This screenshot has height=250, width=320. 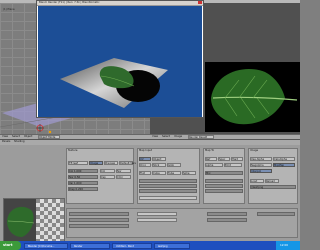 I want to click on map-to-col-toggle: Col, so click(x=107, y=171).